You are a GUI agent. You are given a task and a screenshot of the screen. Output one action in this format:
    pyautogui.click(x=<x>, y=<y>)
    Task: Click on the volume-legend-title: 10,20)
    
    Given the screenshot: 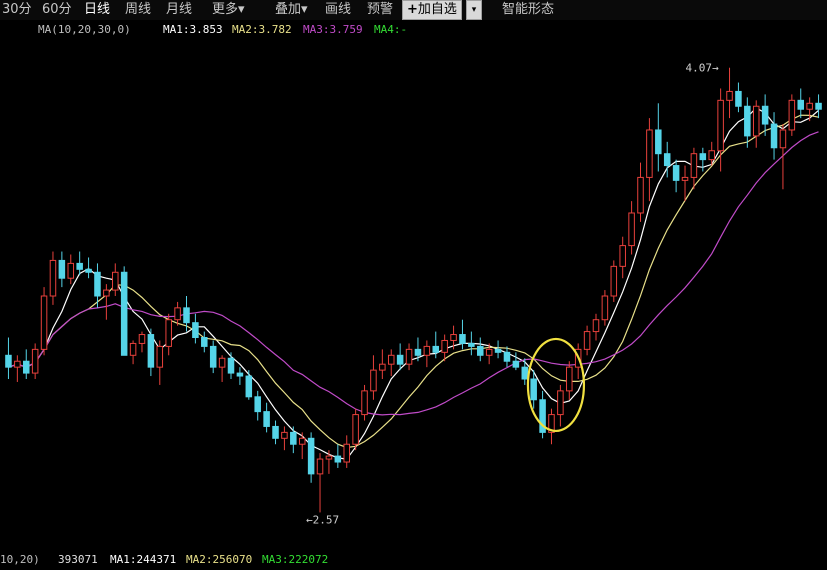 What is the action you would take?
    pyautogui.click(x=20, y=559)
    